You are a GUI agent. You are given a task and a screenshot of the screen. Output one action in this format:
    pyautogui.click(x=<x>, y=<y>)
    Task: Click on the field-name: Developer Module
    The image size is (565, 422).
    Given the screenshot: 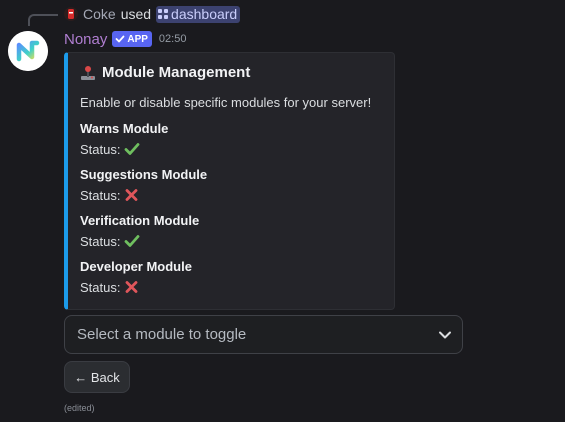 What is the action you would take?
    pyautogui.click(x=136, y=266)
    